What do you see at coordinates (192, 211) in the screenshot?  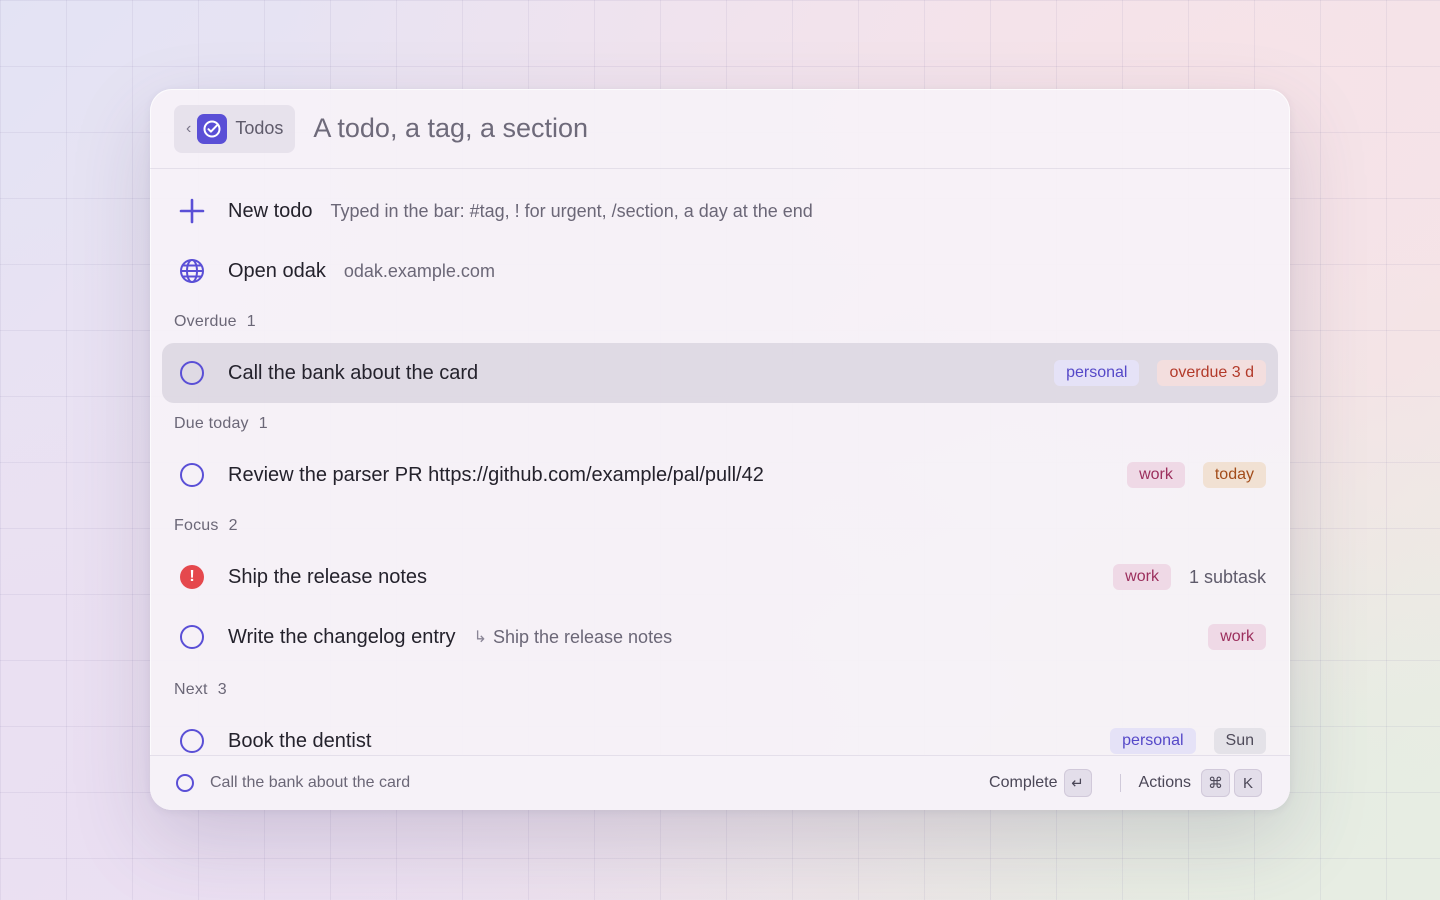 I see `plus-icon` at bounding box center [192, 211].